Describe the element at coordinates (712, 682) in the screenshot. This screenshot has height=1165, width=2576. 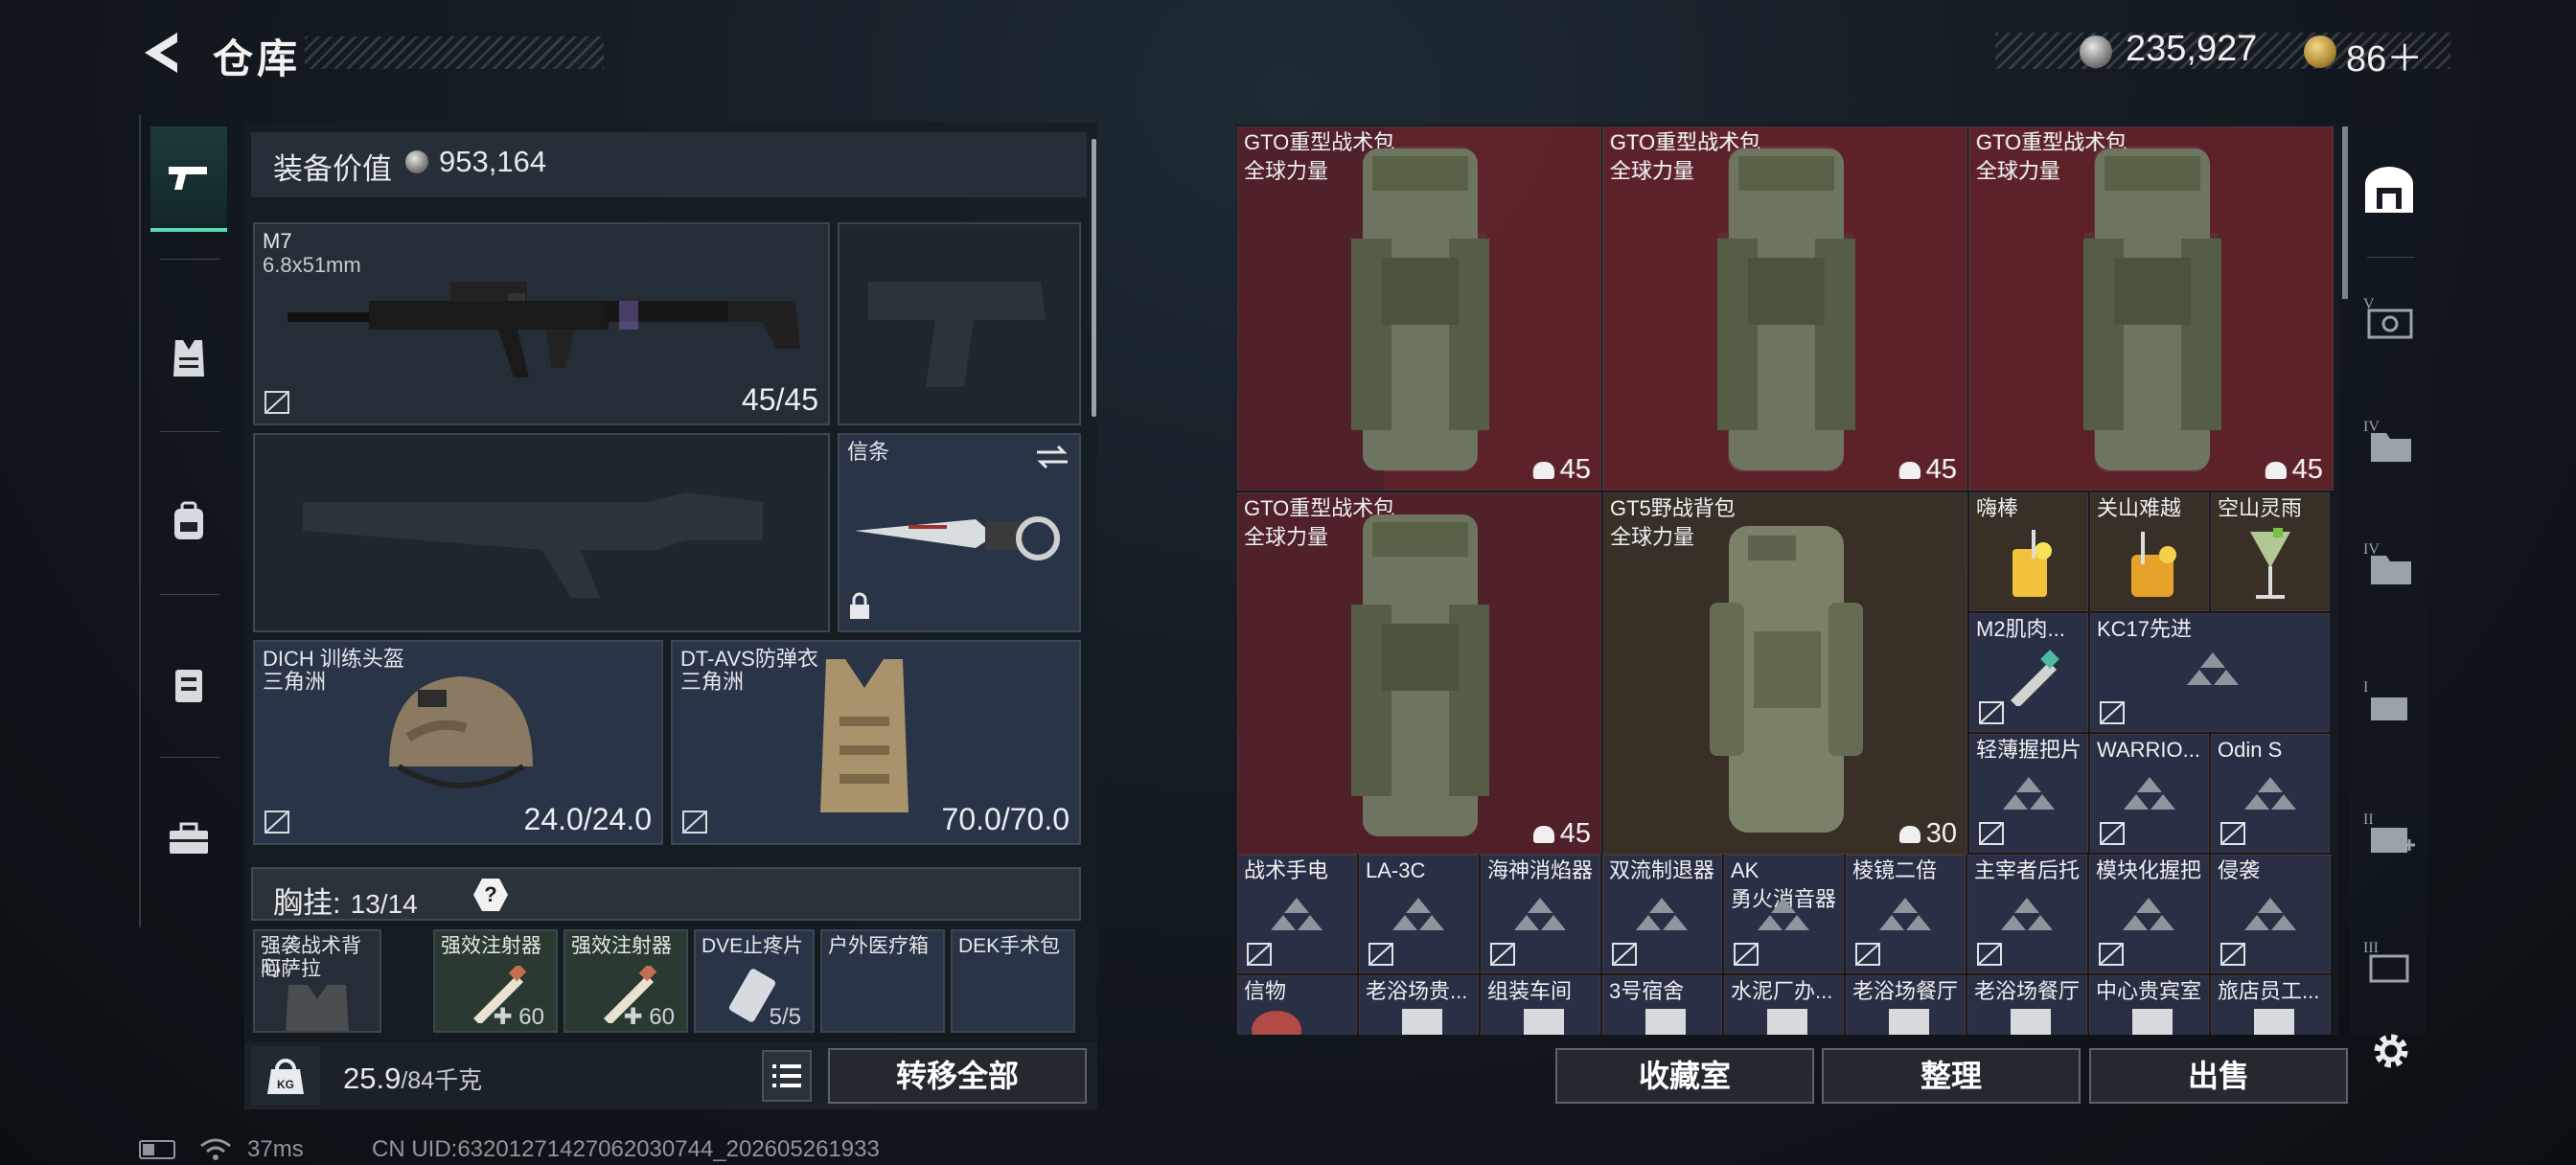
I see `armor-origin: 三角洲` at that location.